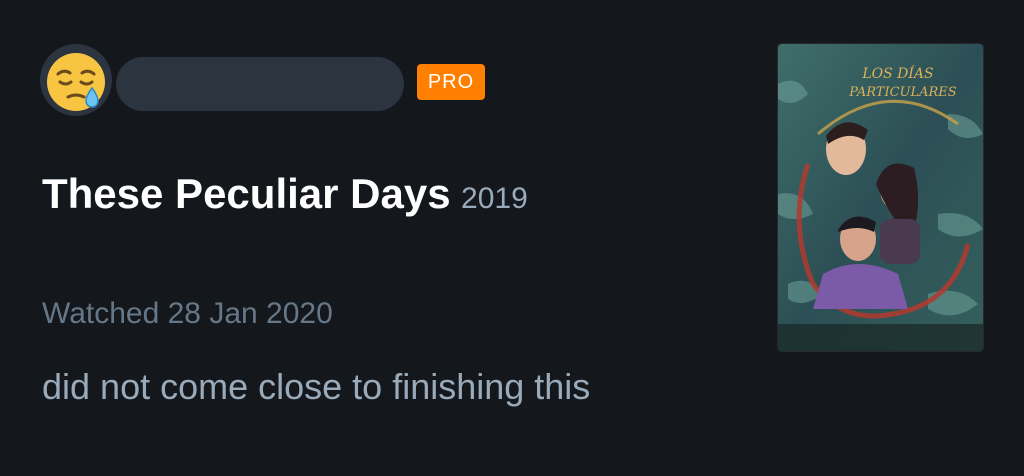 The height and width of the screenshot is (476, 1024). I want to click on film-title: These Peculiar Days, so click(246, 193).